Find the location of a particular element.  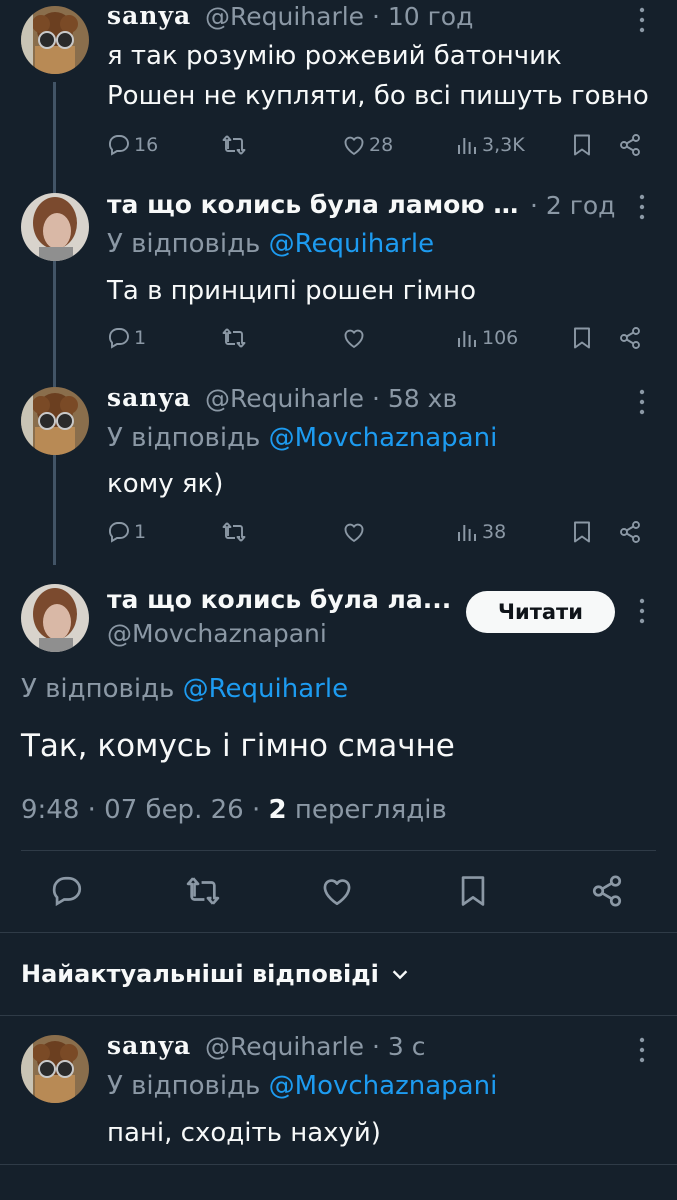

chevron-down-icon is located at coordinates (400, 975).